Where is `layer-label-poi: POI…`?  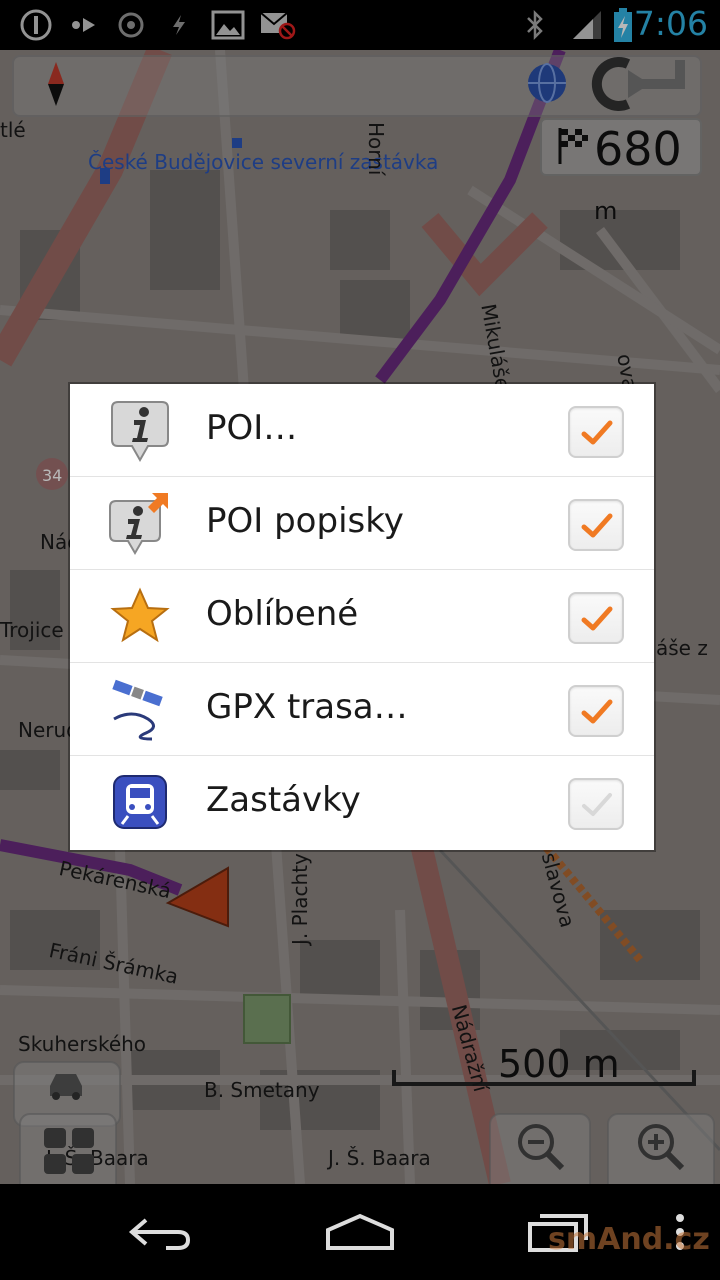 layer-label-poi: POI… is located at coordinates (252, 428).